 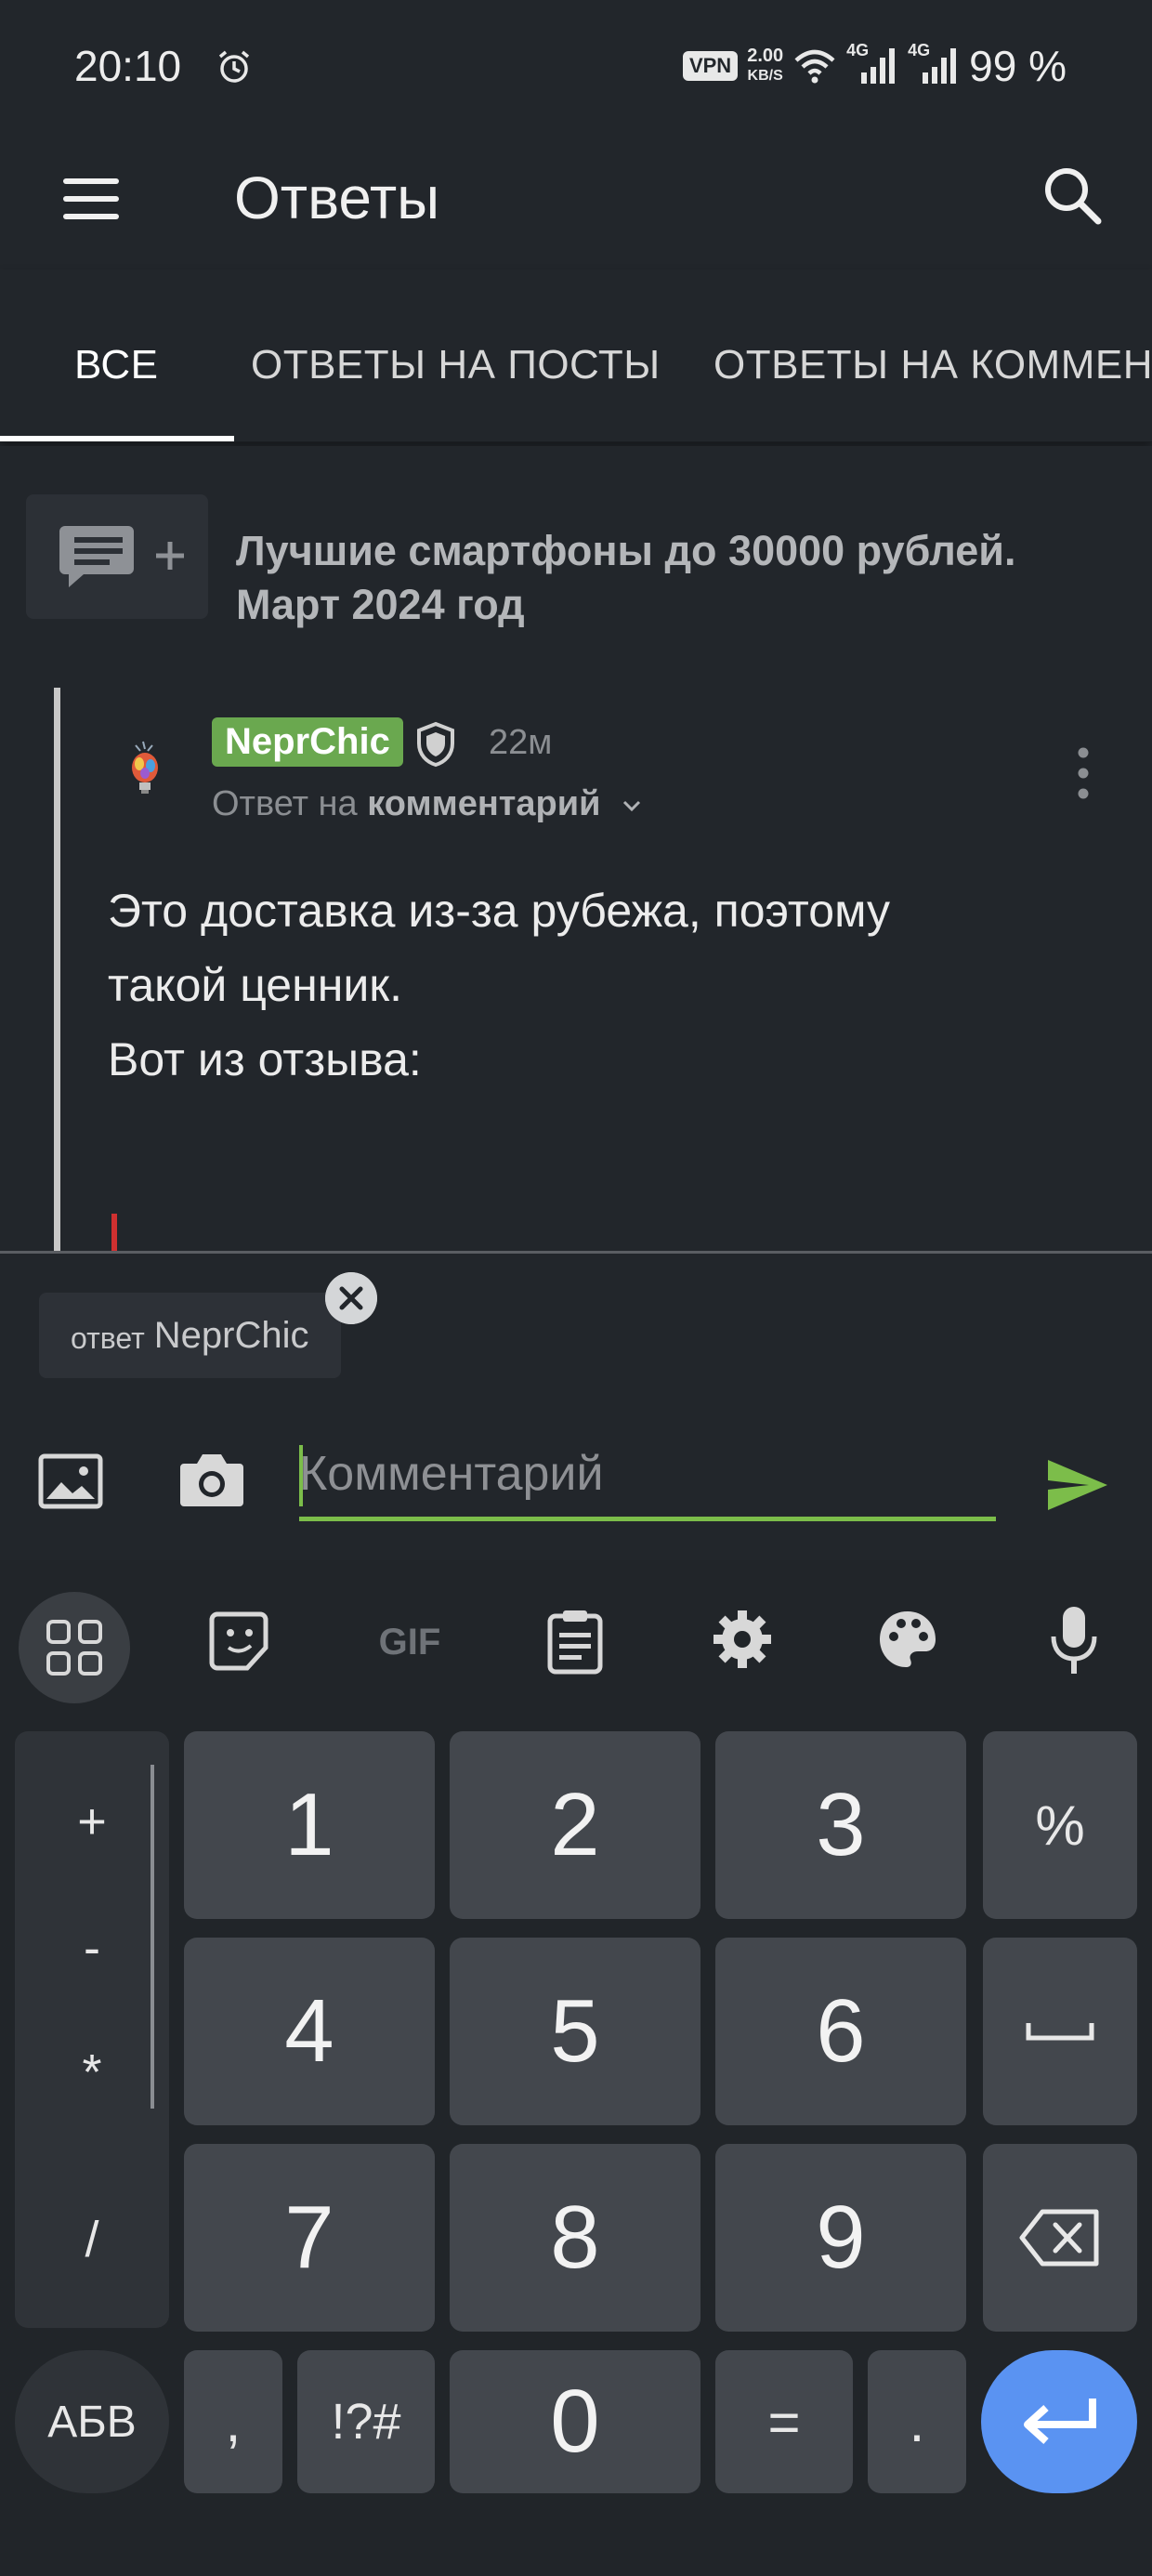 I want to click on key-space, so click(x=1060, y=2031).